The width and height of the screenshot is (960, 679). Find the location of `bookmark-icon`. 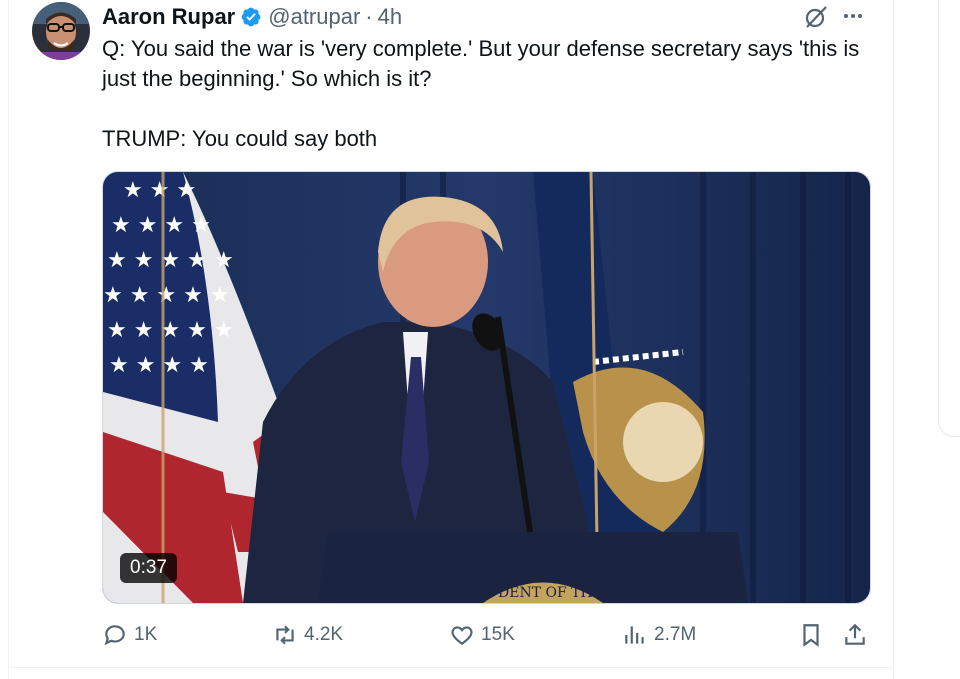

bookmark-icon is located at coordinates (811, 635).